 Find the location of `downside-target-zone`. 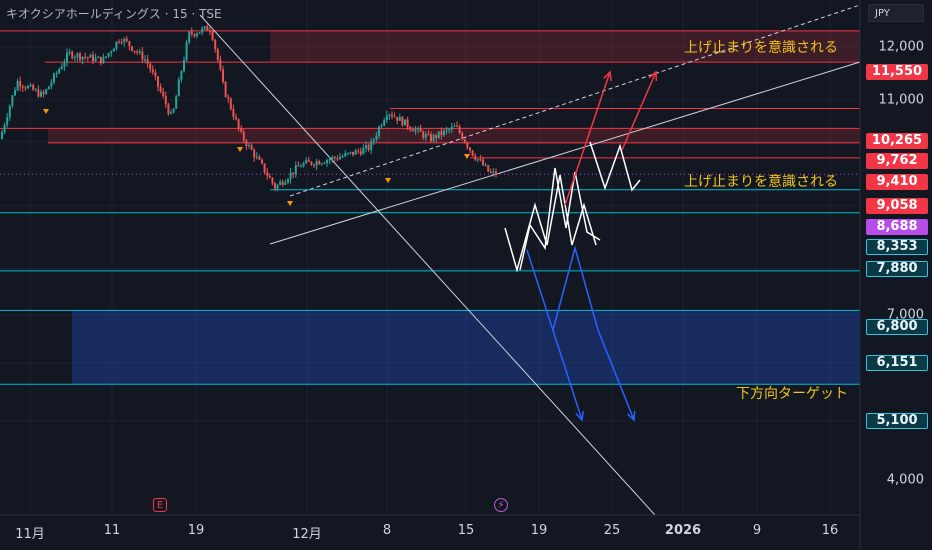

downside-target-zone is located at coordinates (466, 347).